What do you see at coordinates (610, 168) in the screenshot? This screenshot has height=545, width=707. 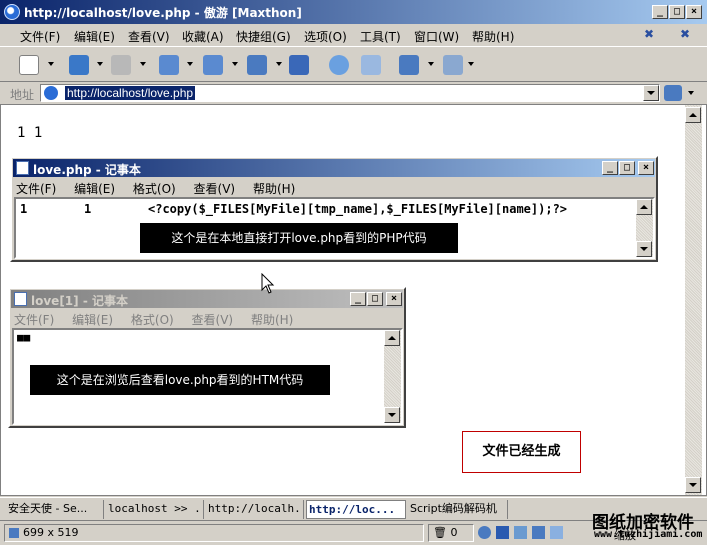 I see `notepad-minimize-button: _` at bounding box center [610, 168].